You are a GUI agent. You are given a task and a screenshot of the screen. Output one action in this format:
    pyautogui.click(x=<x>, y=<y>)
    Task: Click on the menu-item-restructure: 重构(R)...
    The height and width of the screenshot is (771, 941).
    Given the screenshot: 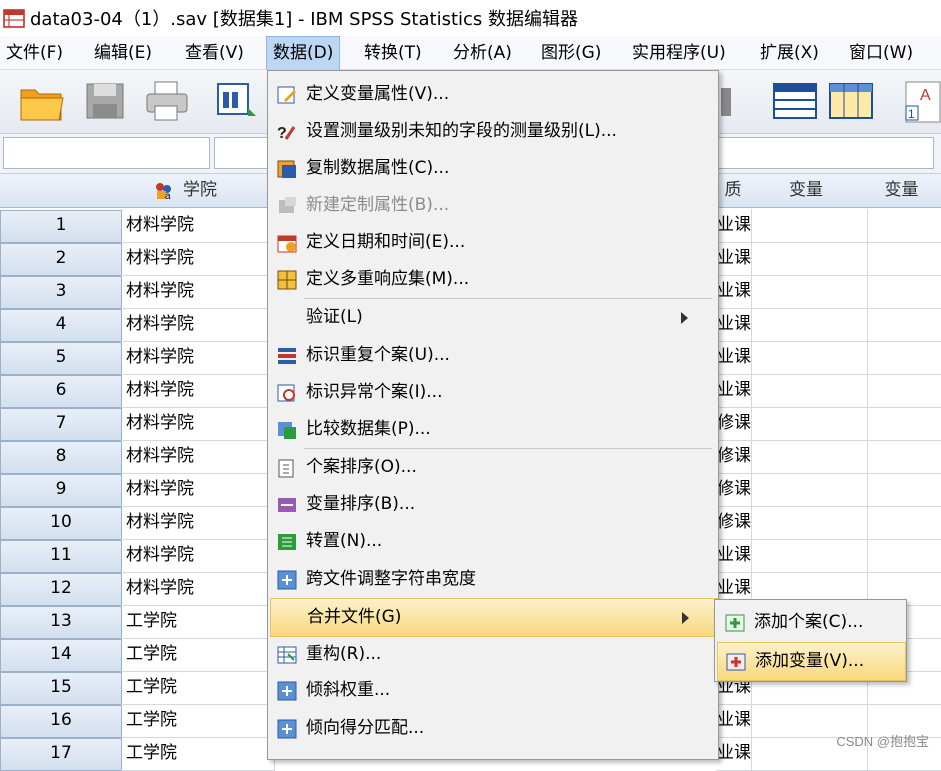 What is the action you would take?
    pyautogui.click(x=493, y=654)
    